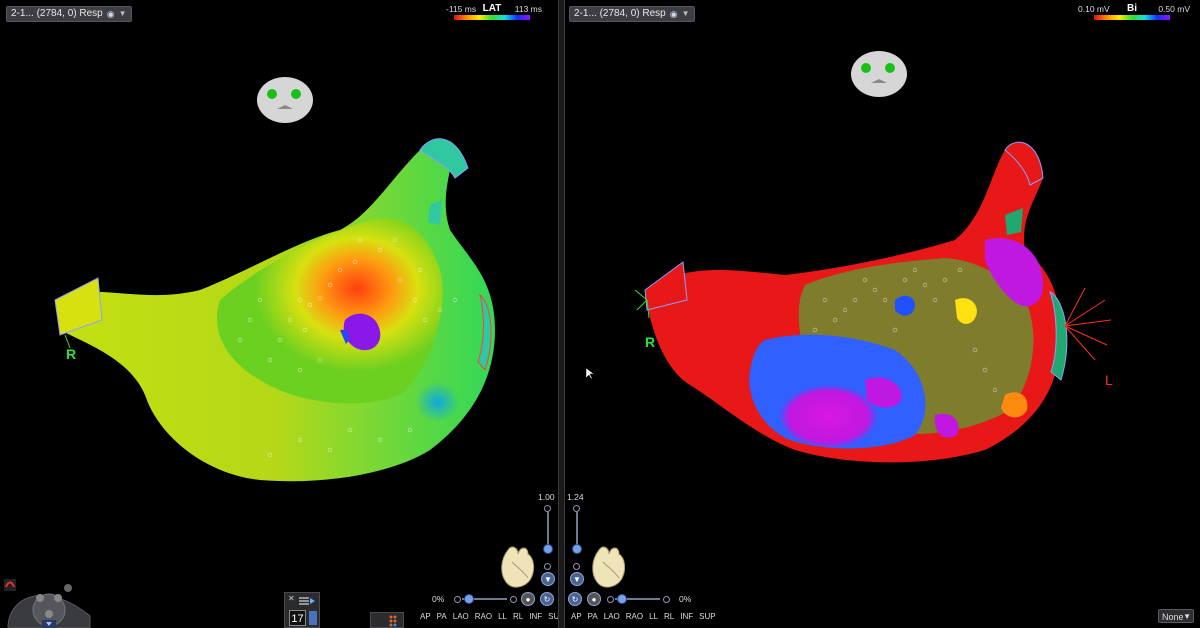 This screenshot has height=628, width=1200. I want to click on close-icon: ✕, so click(291, 598).